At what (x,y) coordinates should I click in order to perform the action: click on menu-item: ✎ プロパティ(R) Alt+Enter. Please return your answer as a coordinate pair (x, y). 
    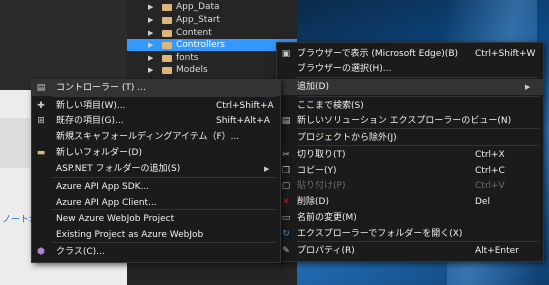
    Looking at the image, I should click on (410, 251).